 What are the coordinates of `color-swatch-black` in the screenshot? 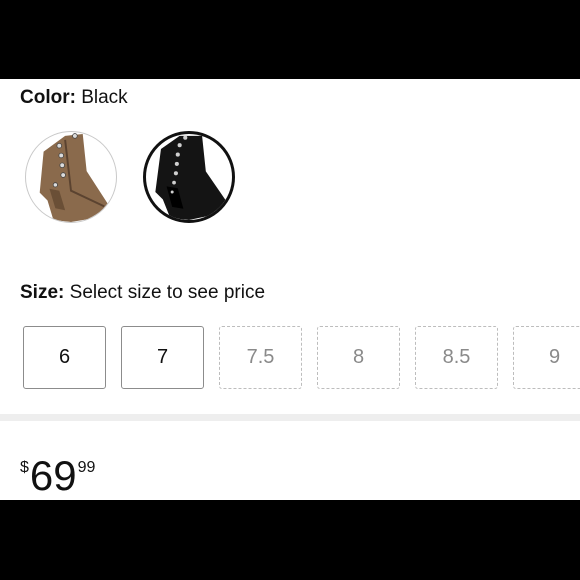 It's located at (189, 177).